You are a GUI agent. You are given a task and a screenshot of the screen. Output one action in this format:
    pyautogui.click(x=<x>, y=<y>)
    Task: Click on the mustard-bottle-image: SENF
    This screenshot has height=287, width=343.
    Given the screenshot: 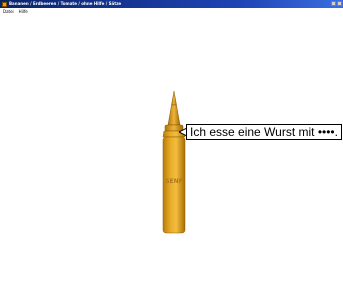 What is the action you would take?
    pyautogui.click(x=174, y=163)
    